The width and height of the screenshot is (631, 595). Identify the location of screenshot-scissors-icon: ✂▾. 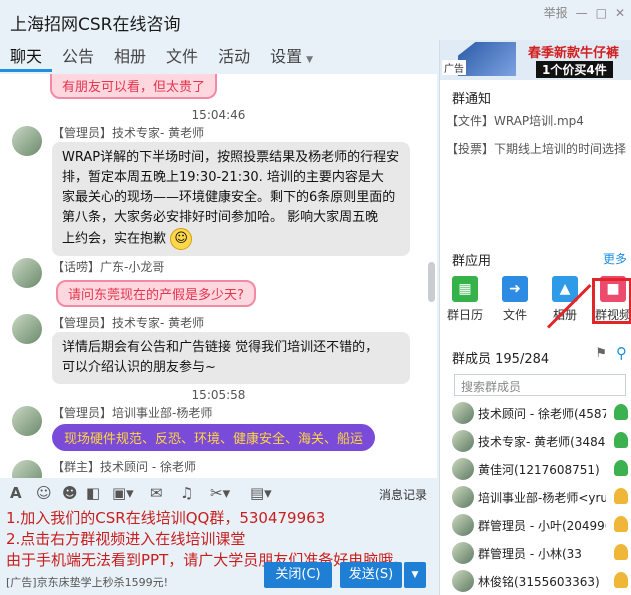
(220, 493).